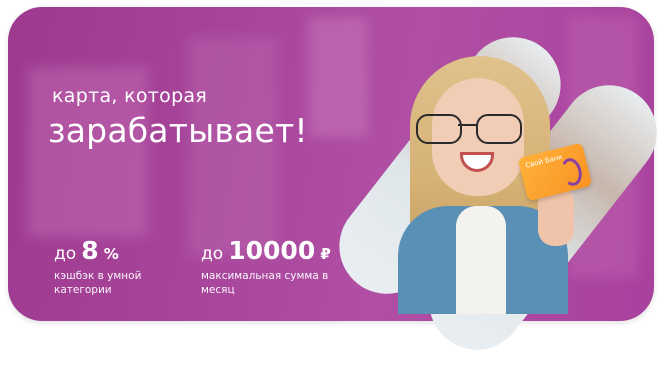  I want to click on headline-subtitle: карта, которая, so click(130, 96).